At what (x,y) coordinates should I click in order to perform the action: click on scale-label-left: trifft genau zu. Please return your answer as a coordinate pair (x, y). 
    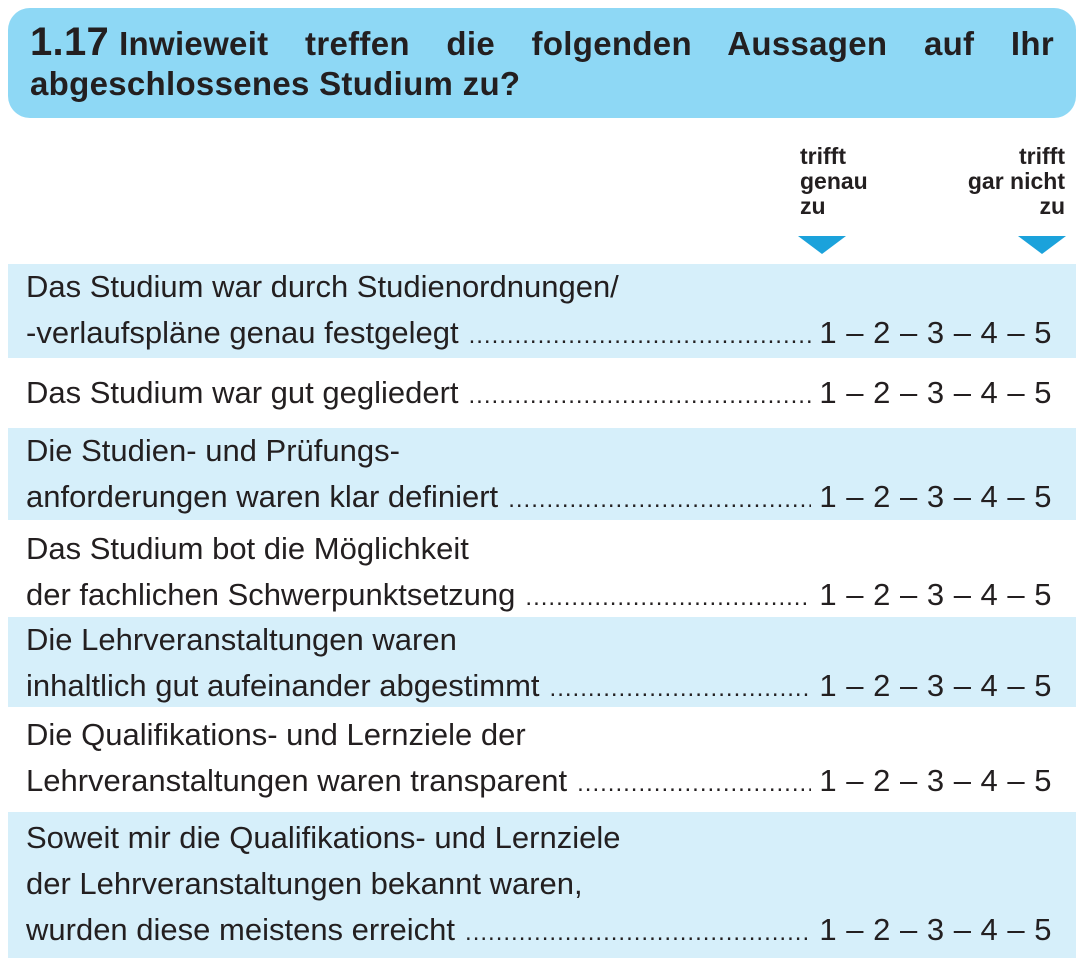
    Looking at the image, I should click on (834, 181).